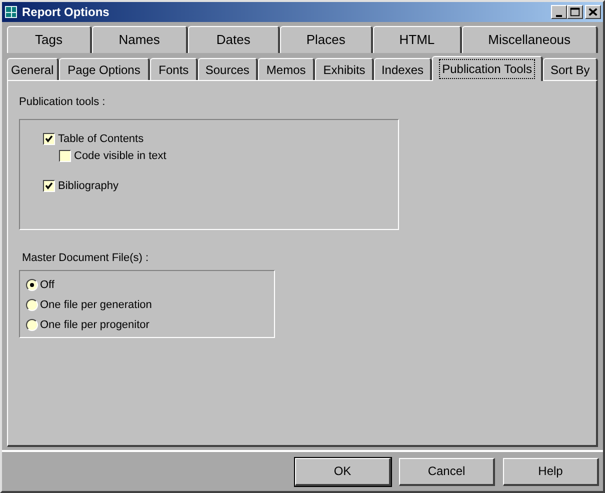 The width and height of the screenshot is (605, 493). I want to click on tab: Exhibits, so click(344, 69).